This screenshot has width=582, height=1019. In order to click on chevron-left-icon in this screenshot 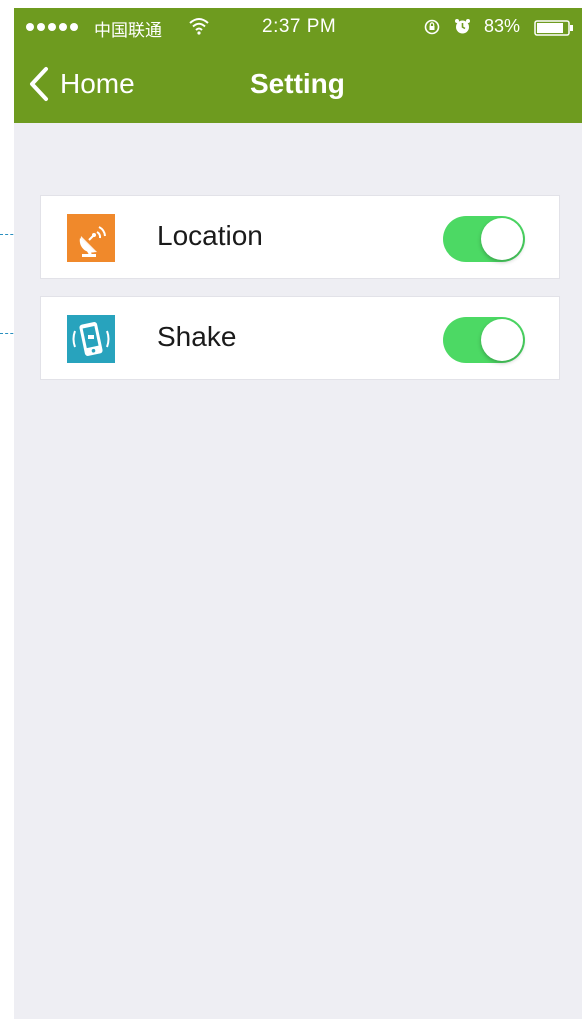, I will do `click(39, 84)`.